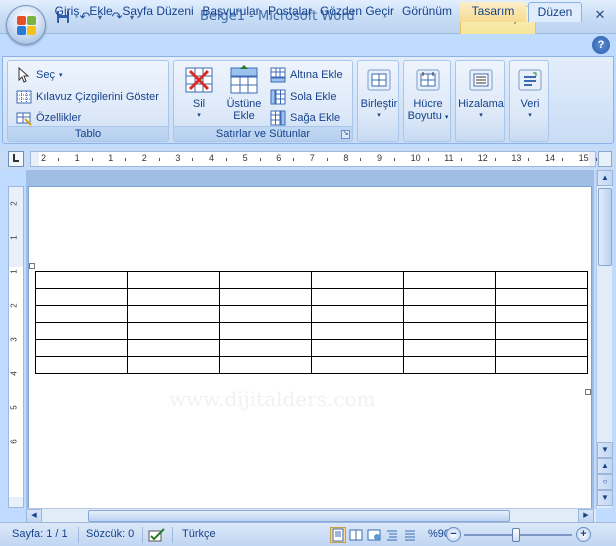 The image size is (616, 546). Describe the element at coordinates (16, 347) in the screenshot. I see `vertical-ruler: 2 1 1 2 3 4 5 6` at that location.